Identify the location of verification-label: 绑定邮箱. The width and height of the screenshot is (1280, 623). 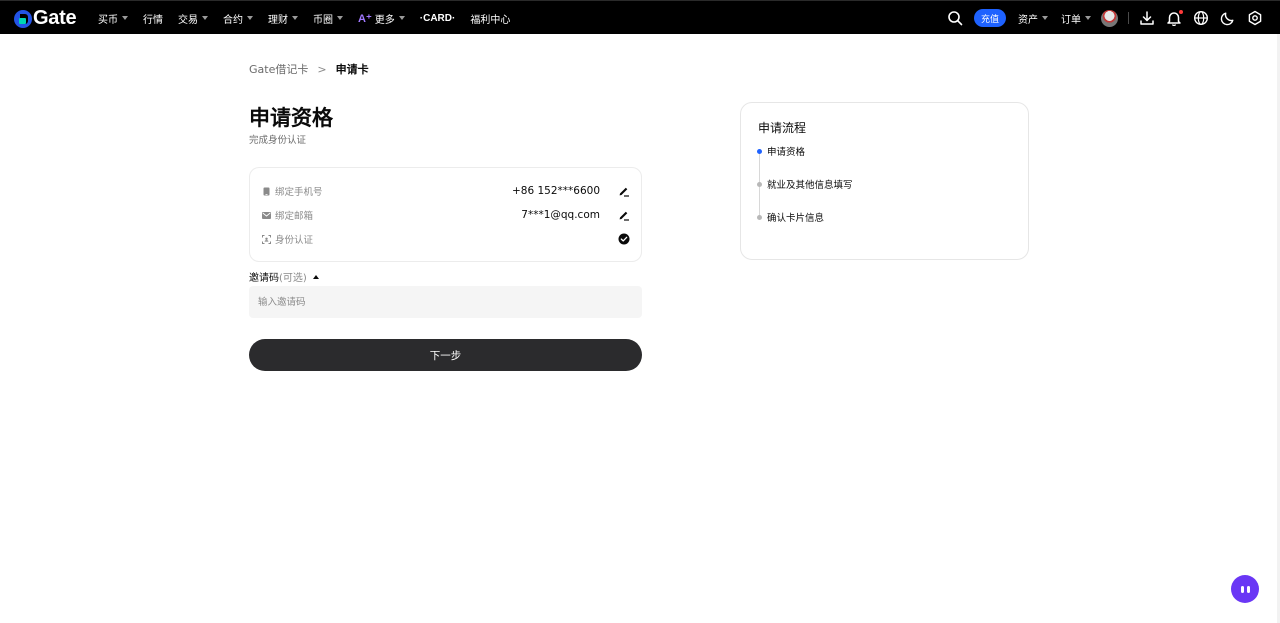
(294, 216).